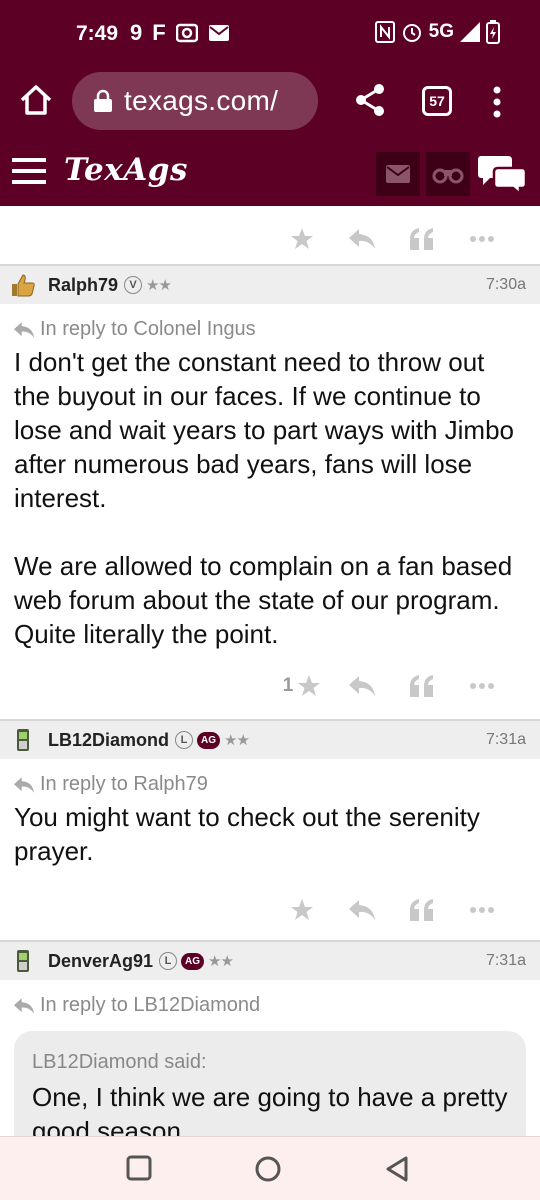  What do you see at coordinates (103, 100) in the screenshot?
I see `lock-icon` at bounding box center [103, 100].